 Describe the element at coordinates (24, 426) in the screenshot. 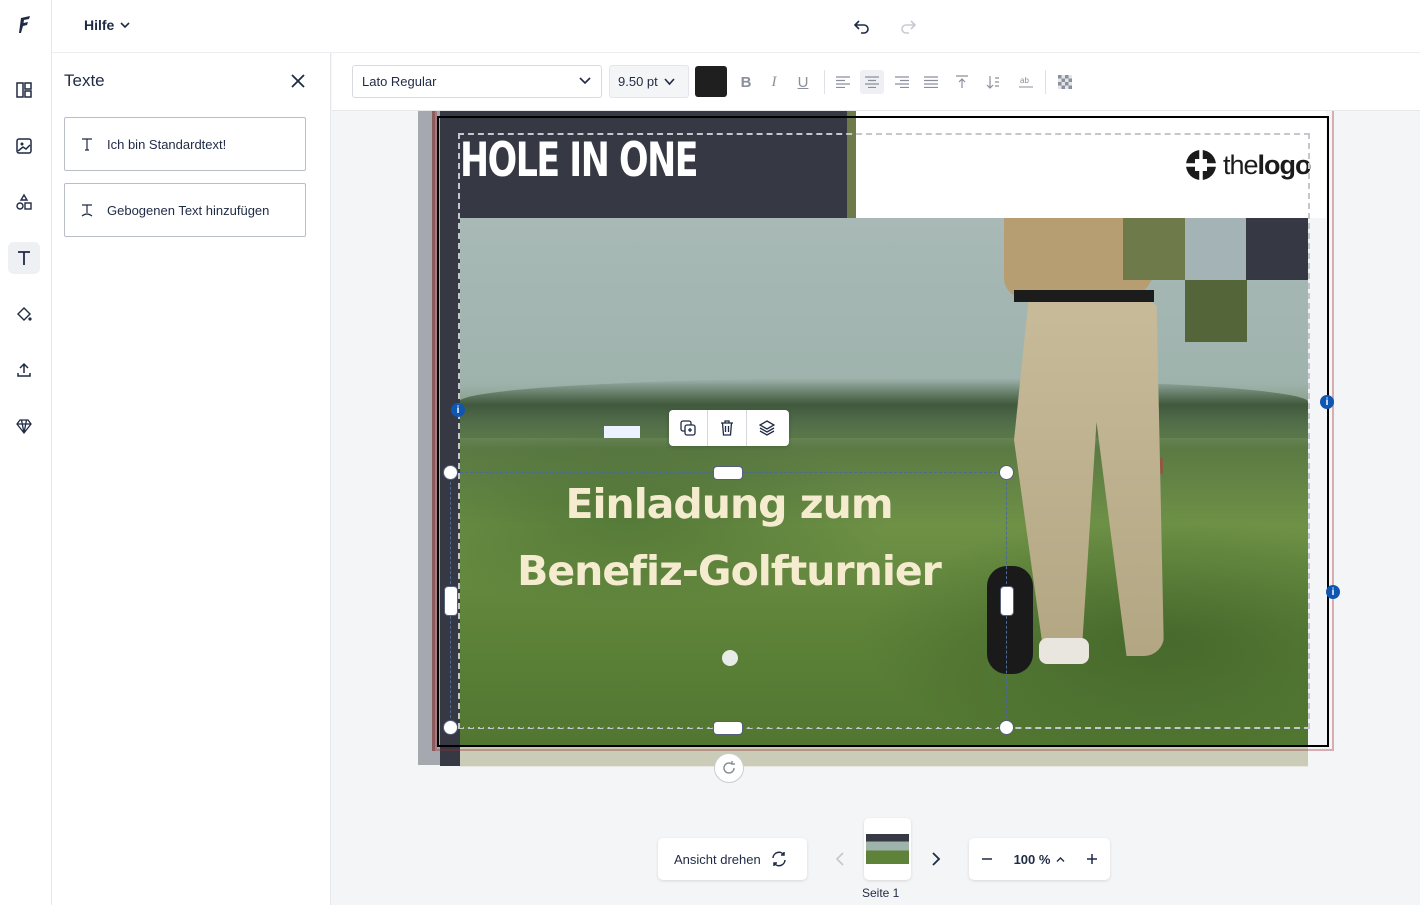

I see `rail-premium-button` at that location.